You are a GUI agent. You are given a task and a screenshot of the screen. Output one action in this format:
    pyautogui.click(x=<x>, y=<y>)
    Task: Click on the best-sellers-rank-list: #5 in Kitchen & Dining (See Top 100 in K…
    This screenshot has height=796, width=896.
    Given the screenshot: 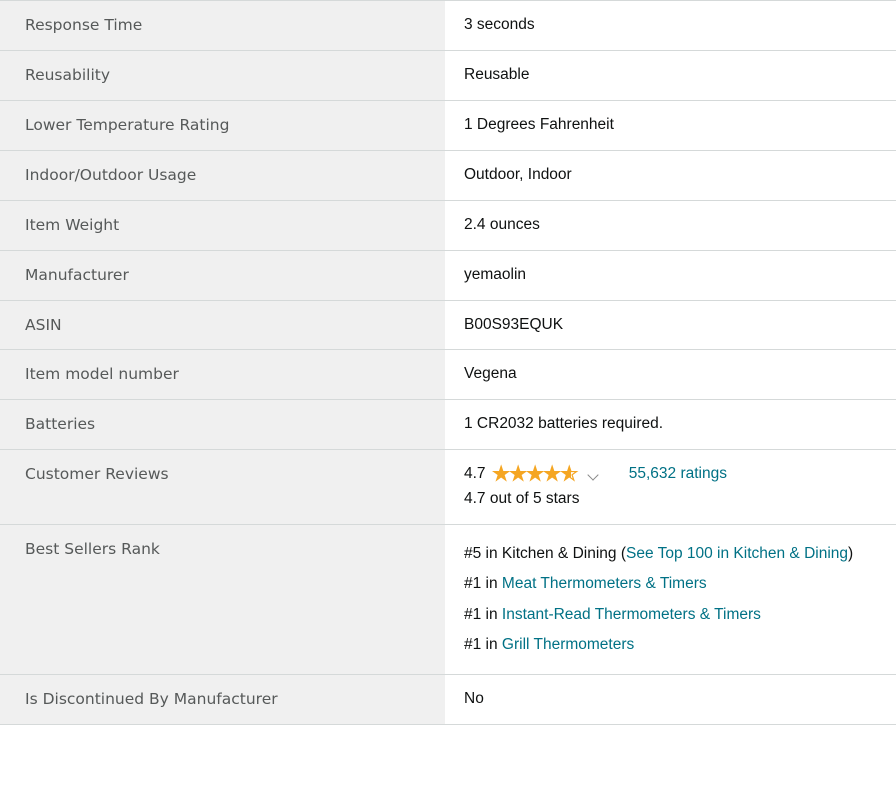 What is the action you would take?
    pyautogui.click(x=670, y=599)
    